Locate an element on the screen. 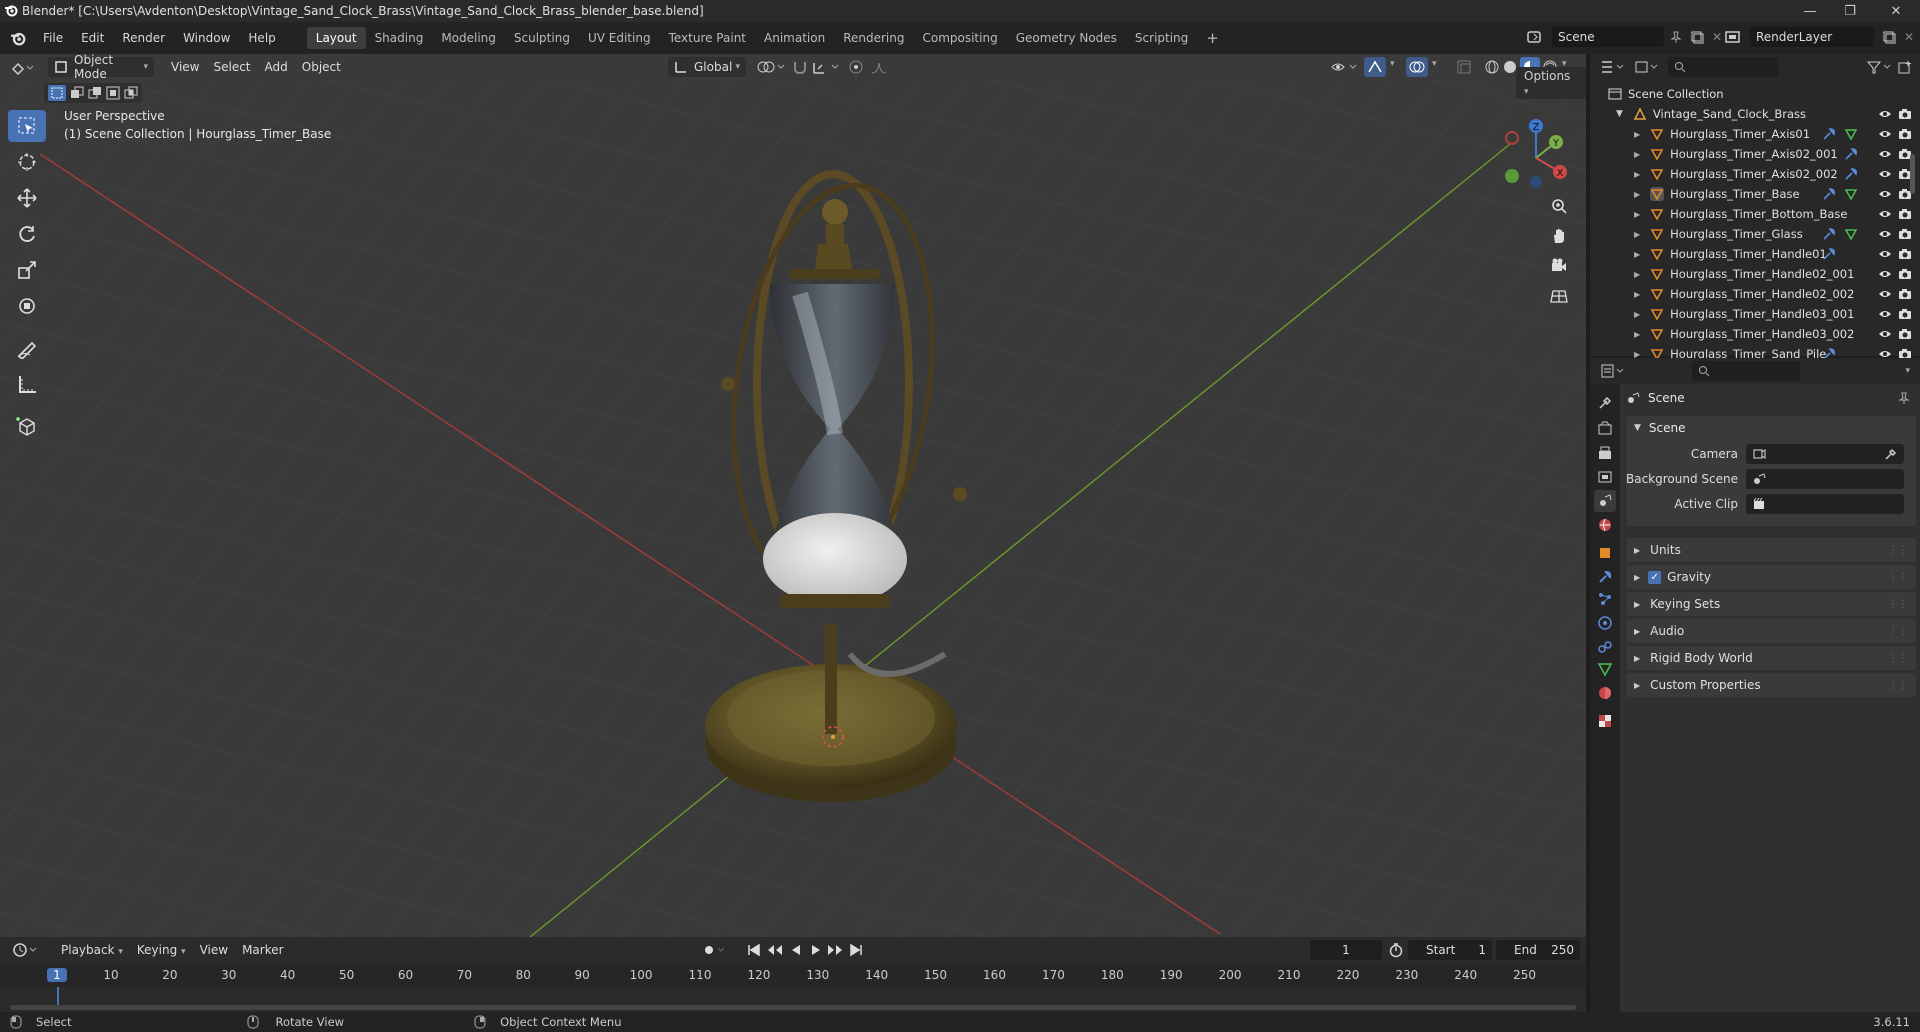 This screenshot has height=1032, width=1920. outliner-collection-row: ▼ Vintage_Sand_Clock_Brass is located at coordinates (1755, 114).